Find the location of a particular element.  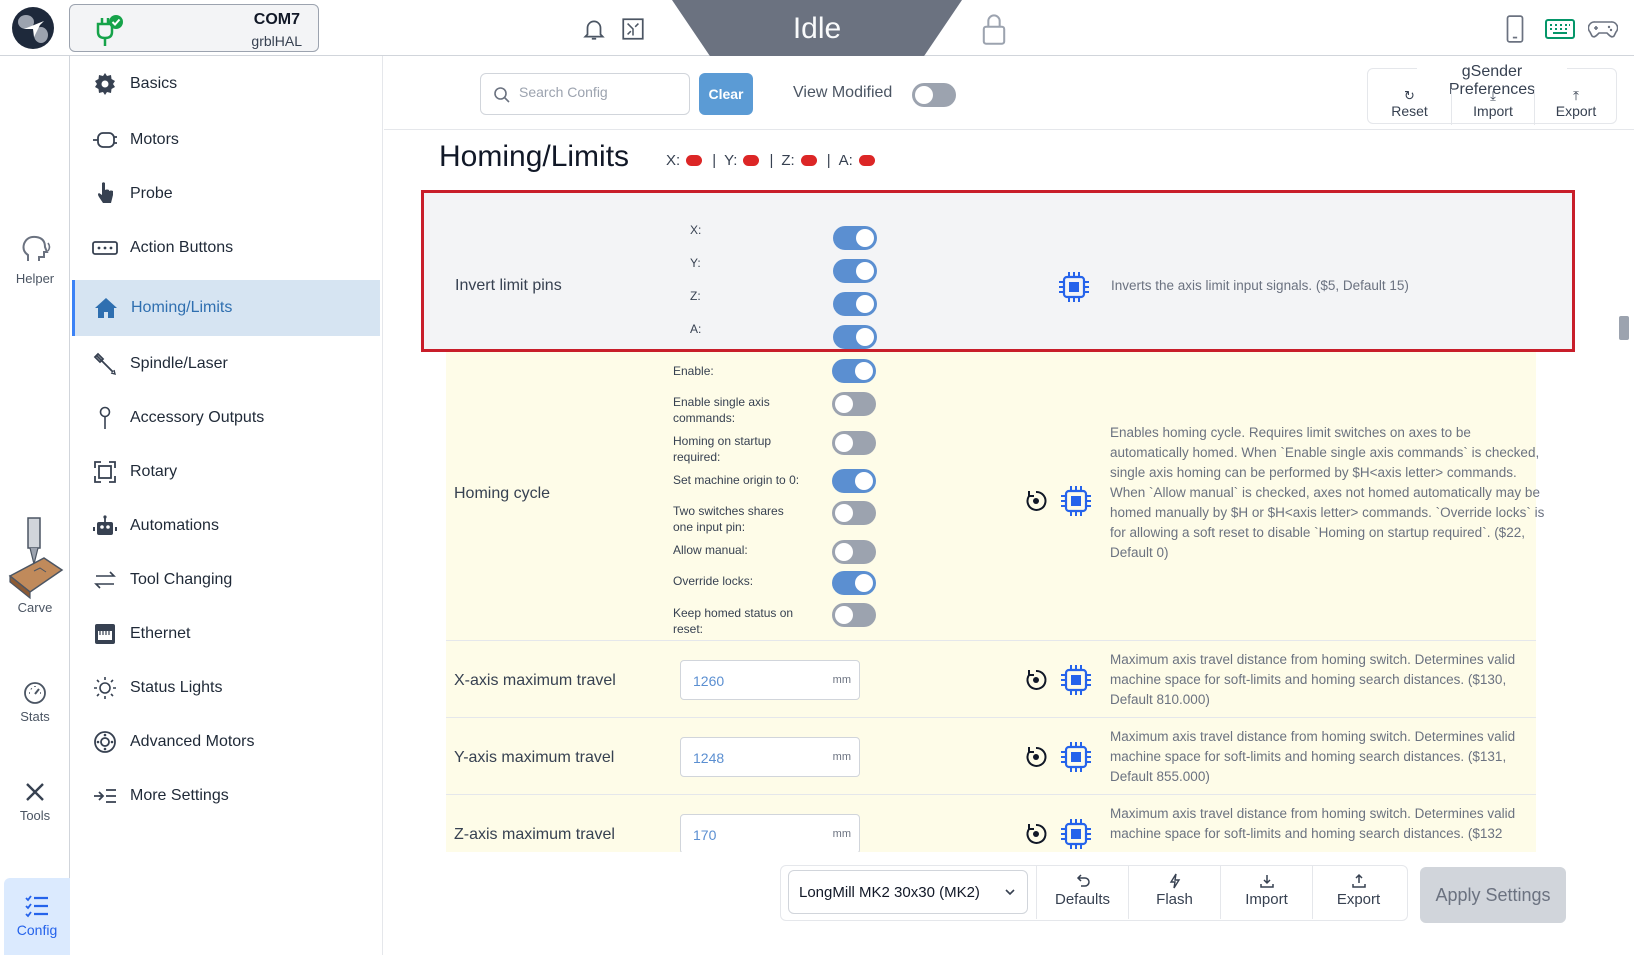

rail-config: Config is located at coordinates (37, 916).